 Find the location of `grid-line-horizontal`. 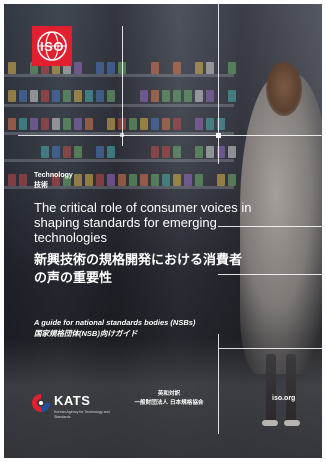

grid-line-horizontal is located at coordinates (270, 348).